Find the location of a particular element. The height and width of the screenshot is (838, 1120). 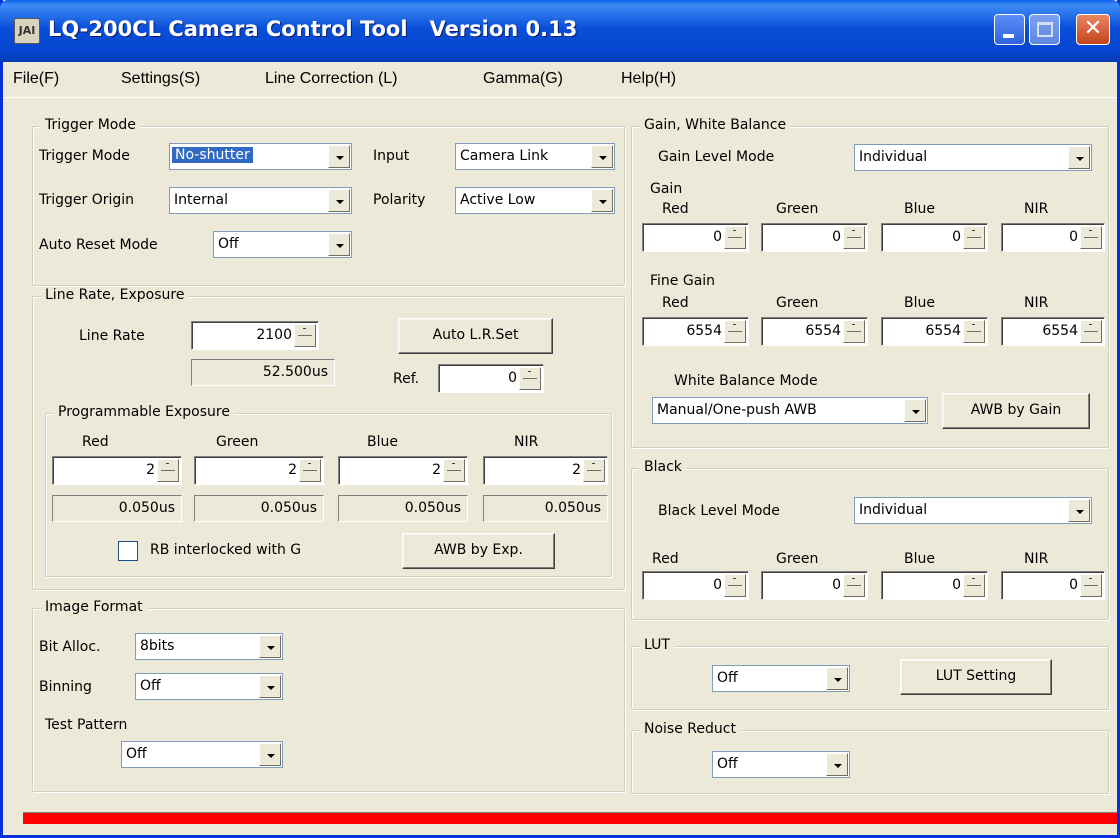

auto-lr-set-button: Auto L.R.Set is located at coordinates (475, 336).